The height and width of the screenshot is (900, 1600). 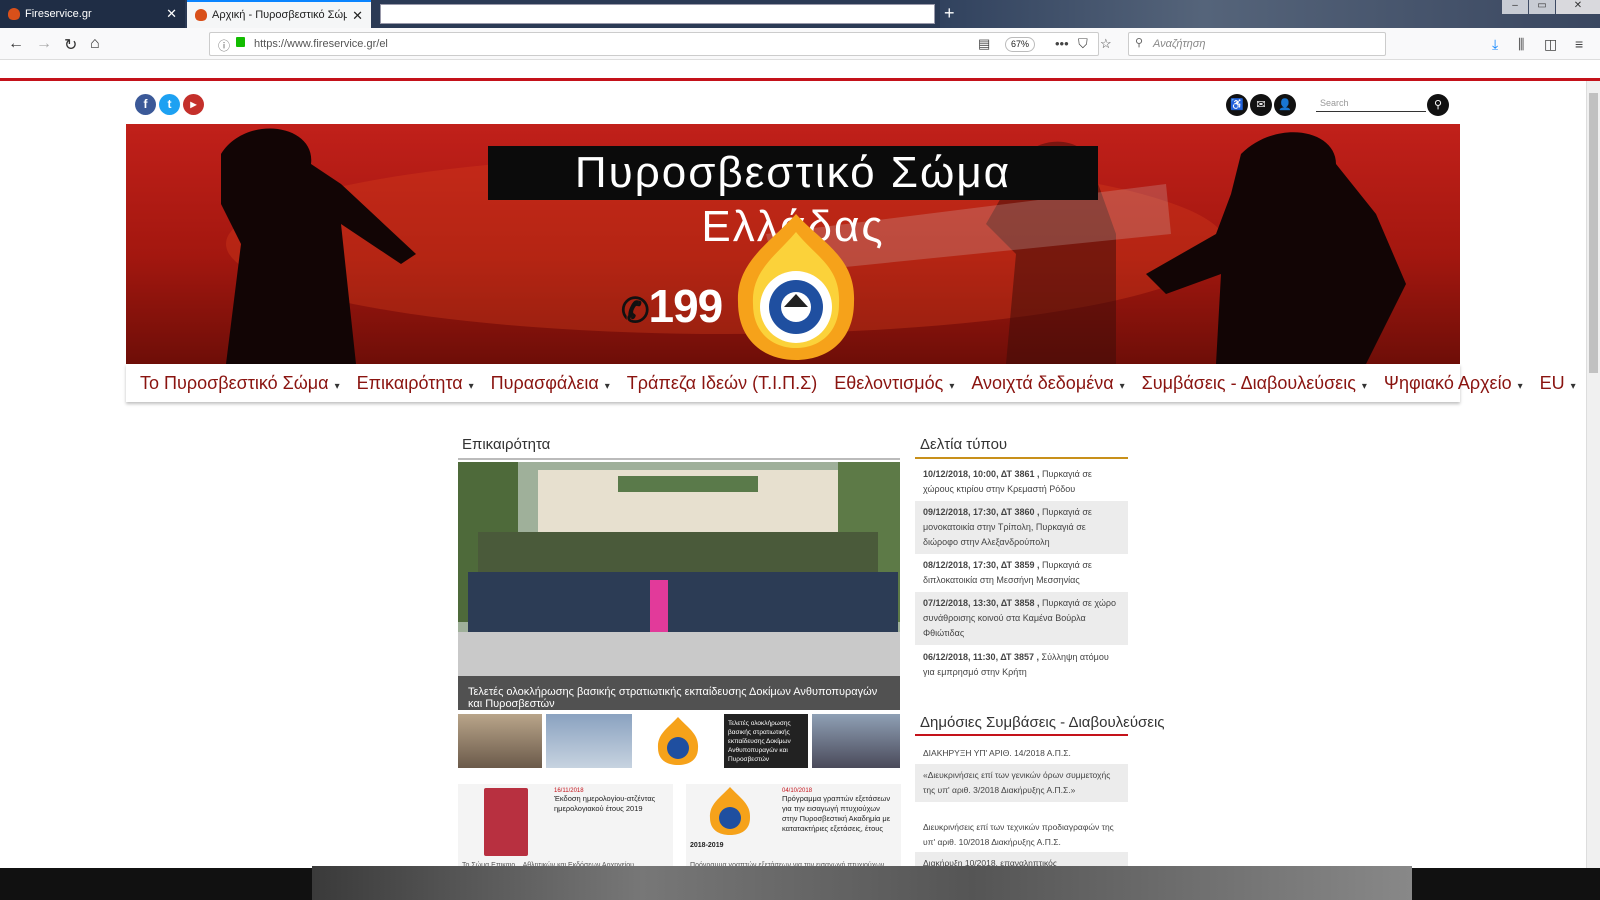 I want to click on reader-view-icon: ▤, so click(x=984, y=44).